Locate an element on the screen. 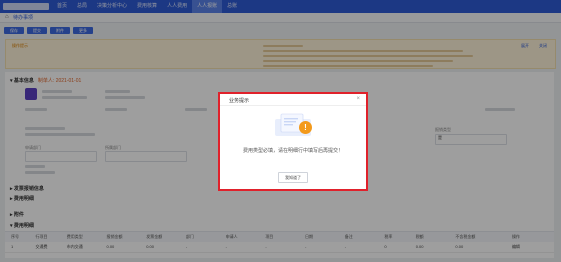 This screenshot has height=262, width=561. business-tip-dialog: 业务提示 × ! 费用类型必填，请在明细行中填写后再提交！ 我知道了 is located at coordinates (293, 141).